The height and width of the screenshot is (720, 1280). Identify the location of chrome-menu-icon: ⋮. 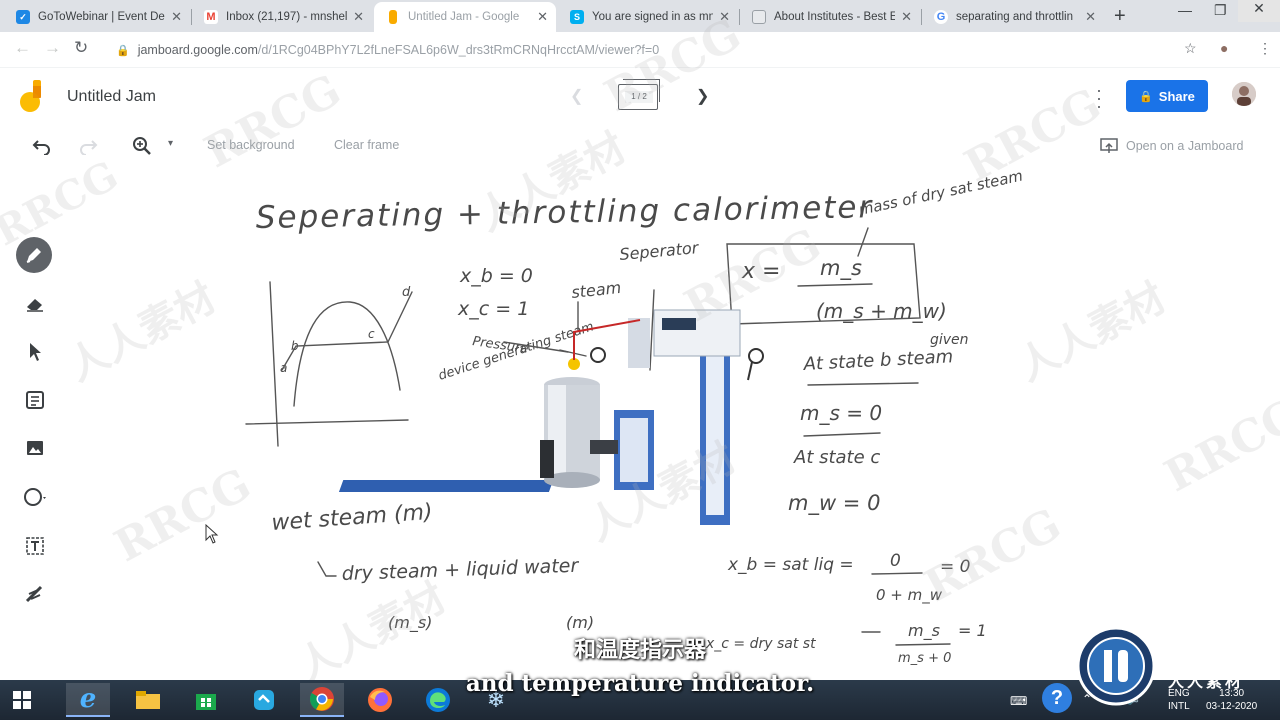
(1265, 48).